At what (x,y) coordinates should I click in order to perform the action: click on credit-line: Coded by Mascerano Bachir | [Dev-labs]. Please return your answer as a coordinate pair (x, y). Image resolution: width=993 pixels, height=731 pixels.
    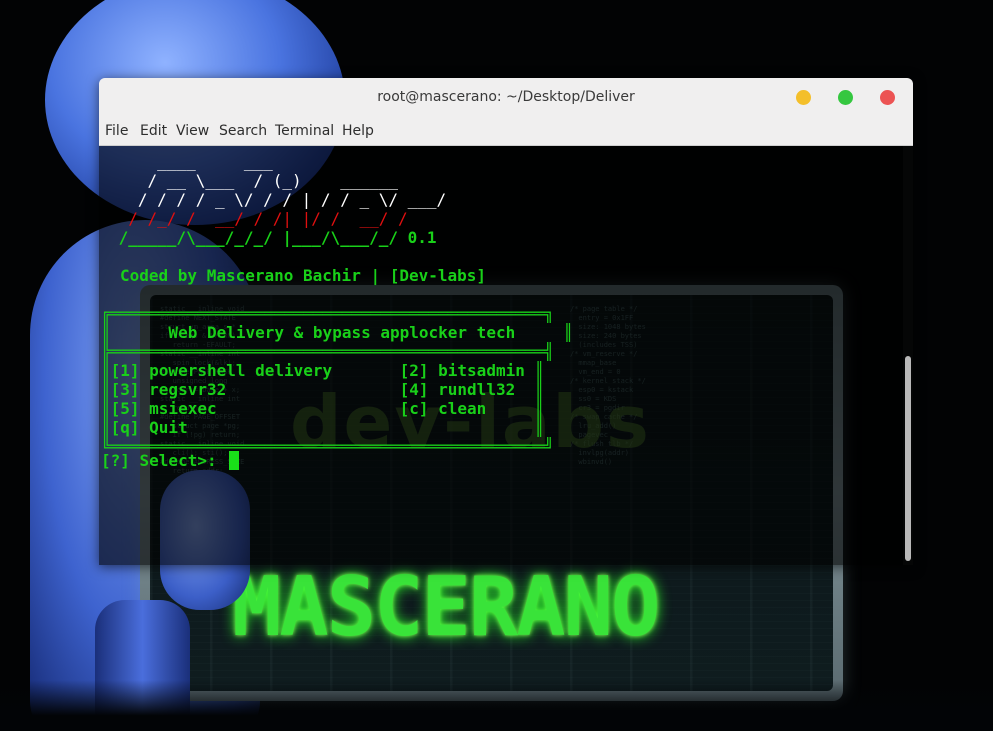
    Looking at the image, I should click on (303, 275).